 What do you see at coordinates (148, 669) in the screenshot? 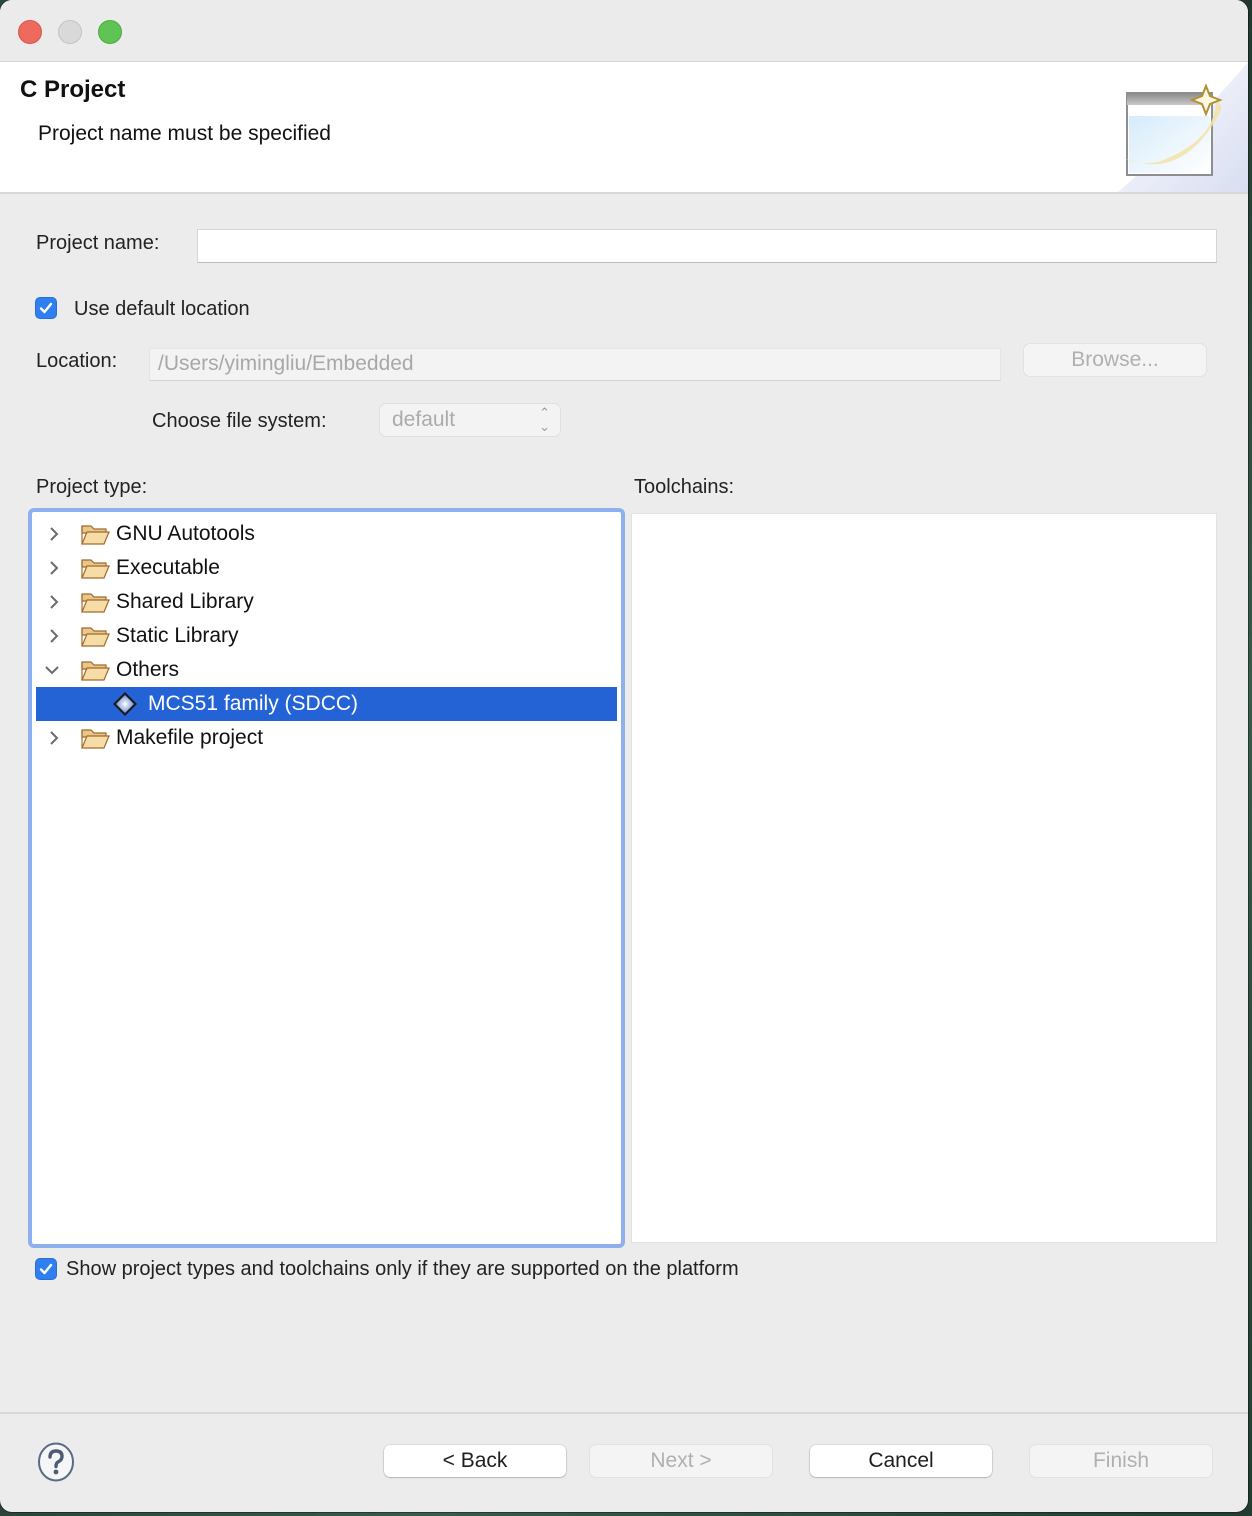
I see `tree-item-label: Others` at bounding box center [148, 669].